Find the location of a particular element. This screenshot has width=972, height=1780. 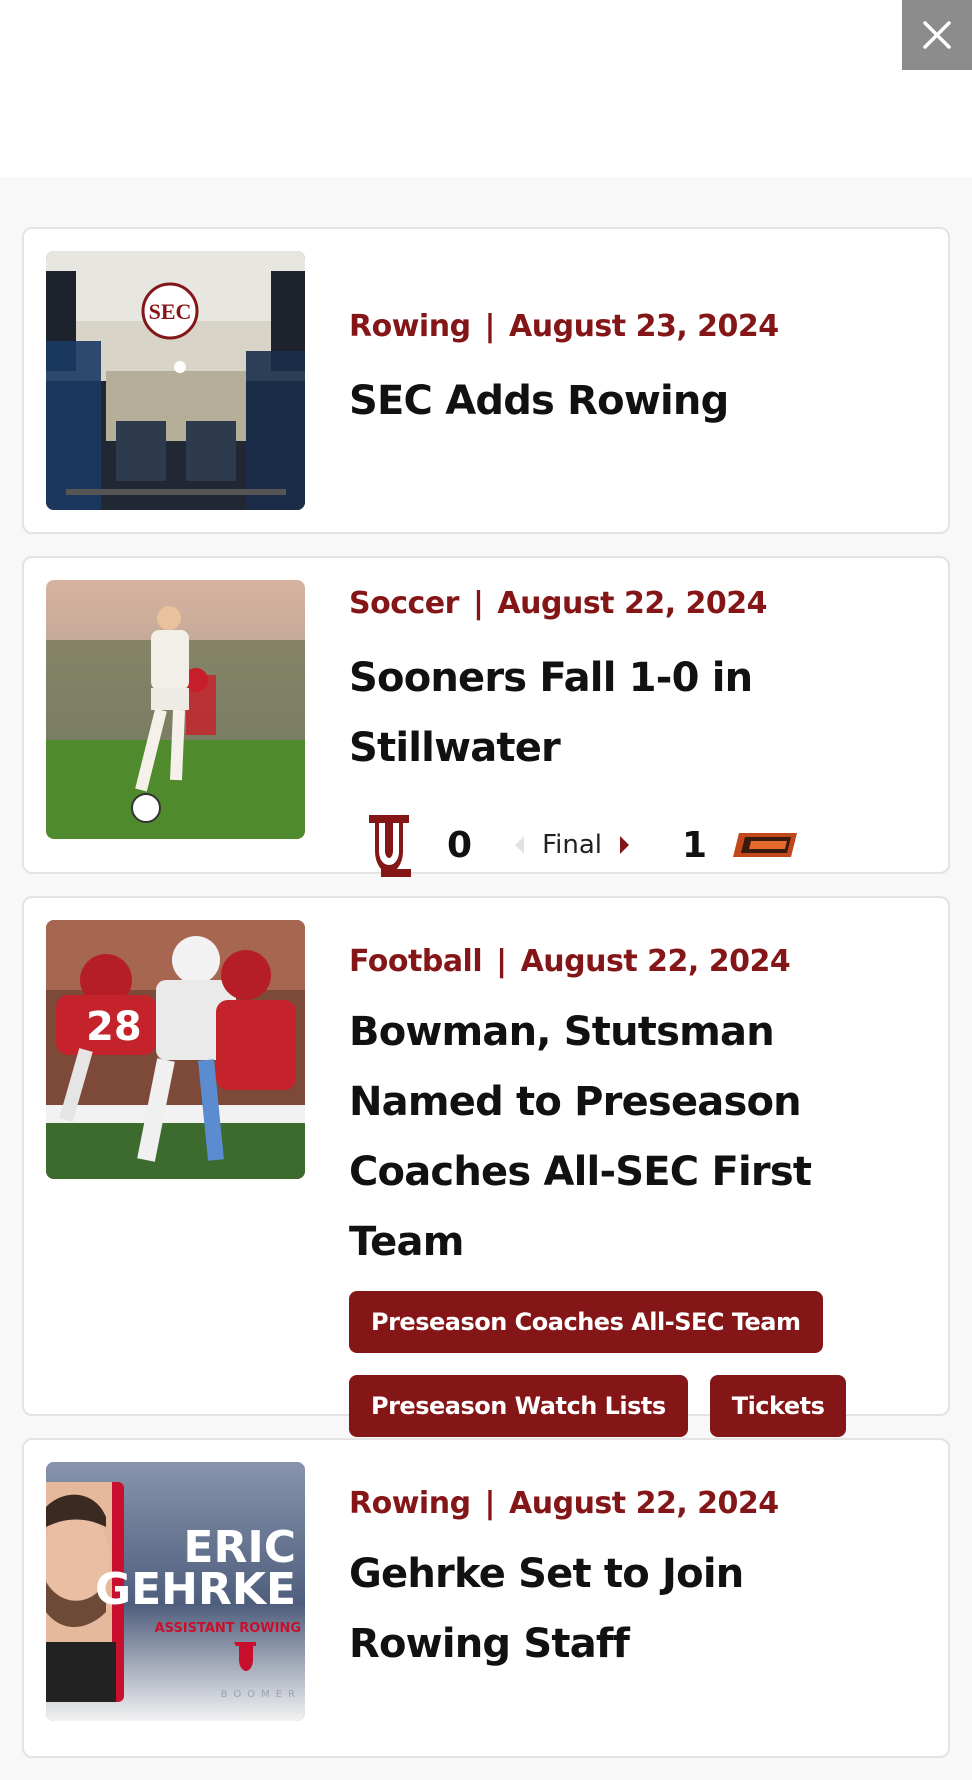

game-score: 0 Final 1 is located at coordinates (637, 845).